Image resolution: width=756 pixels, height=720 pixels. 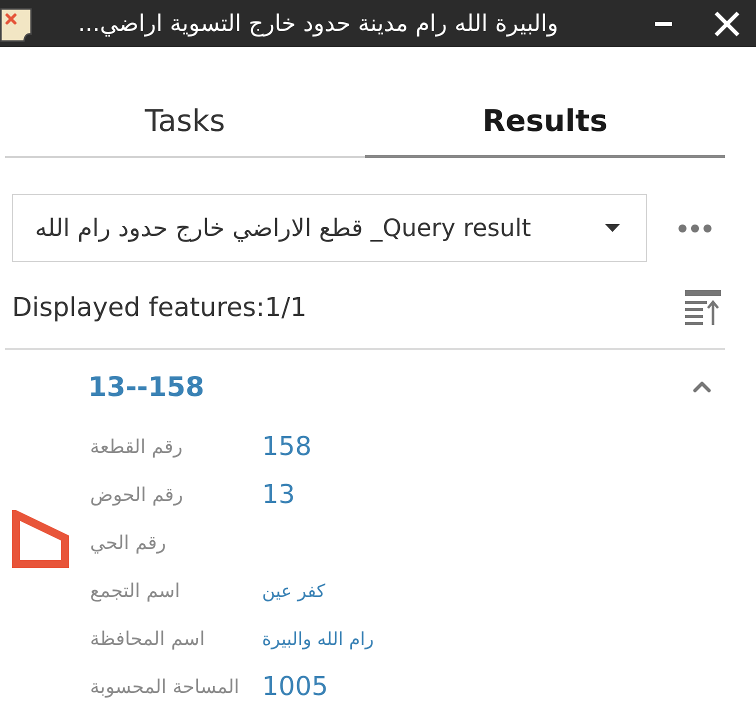 I want to click on feature-count: Displayed features:1/1, so click(x=159, y=308).